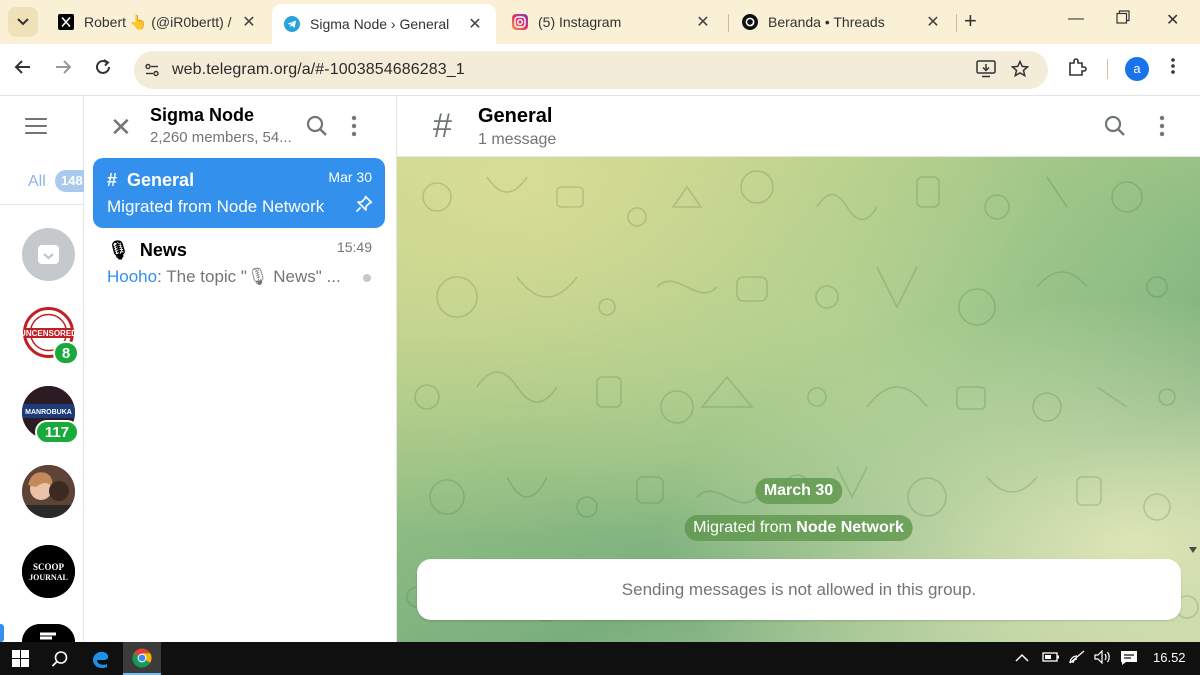  What do you see at coordinates (986, 71) in the screenshot?
I see `install-app-icon` at bounding box center [986, 71].